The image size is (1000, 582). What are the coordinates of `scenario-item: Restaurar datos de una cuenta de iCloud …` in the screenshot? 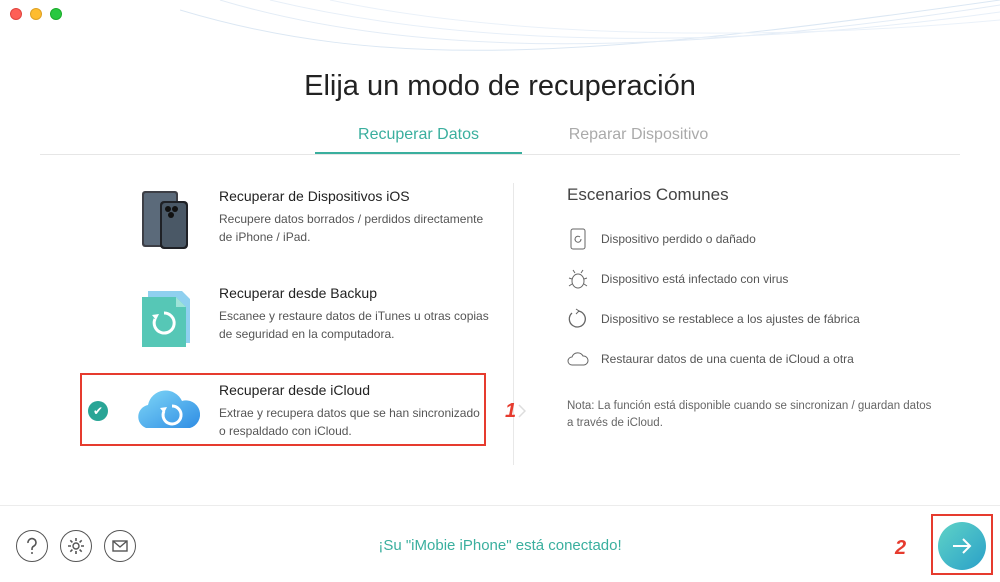 It's located at (710, 359).